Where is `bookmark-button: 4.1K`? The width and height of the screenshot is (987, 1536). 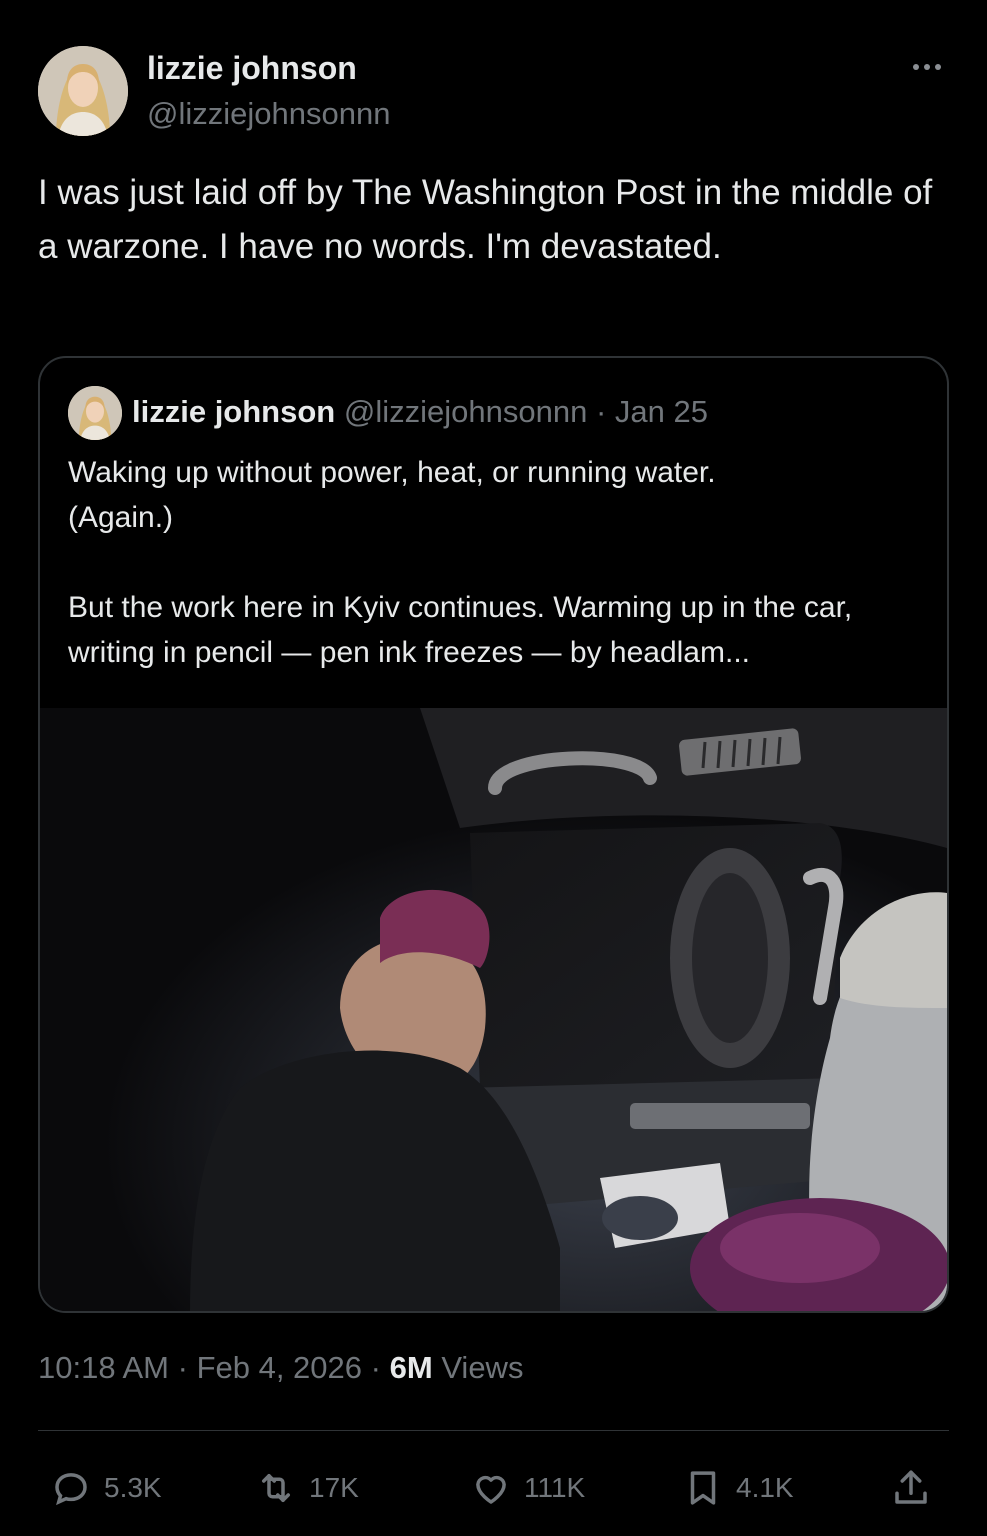
bookmark-button: 4.1K is located at coordinates (738, 1488).